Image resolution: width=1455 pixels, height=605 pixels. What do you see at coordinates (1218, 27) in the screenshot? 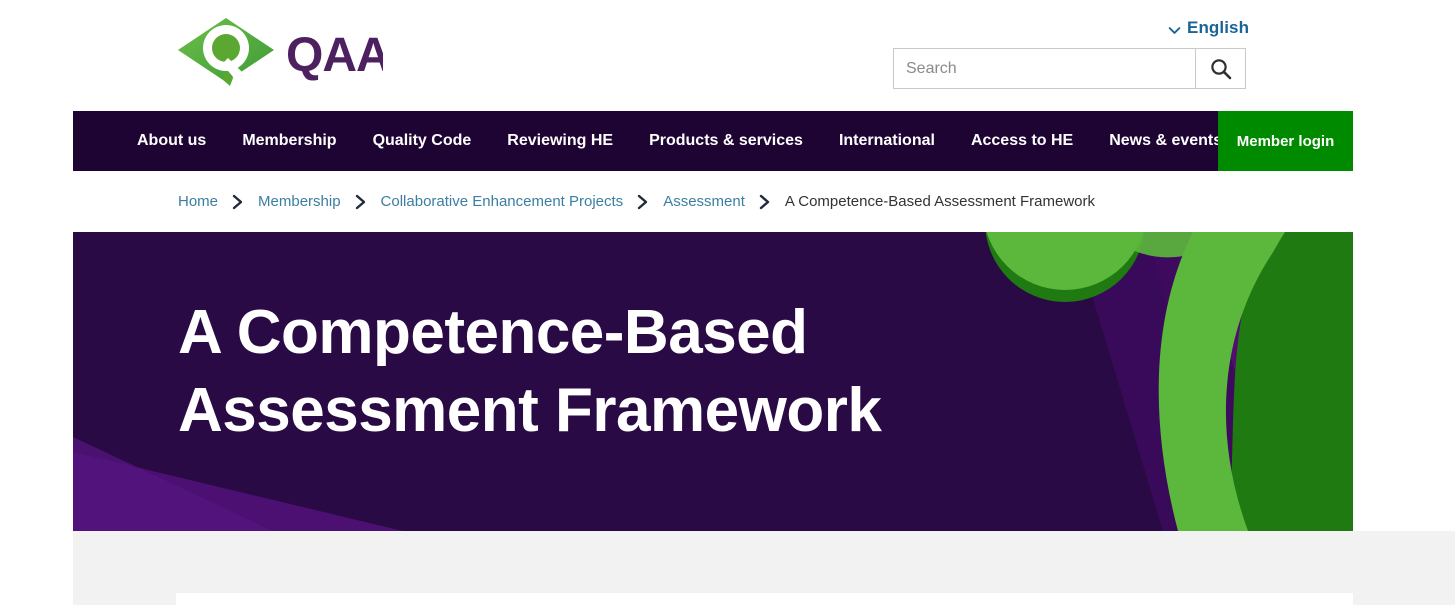
I see `language-label: English` at bounding box center [1218, 27].